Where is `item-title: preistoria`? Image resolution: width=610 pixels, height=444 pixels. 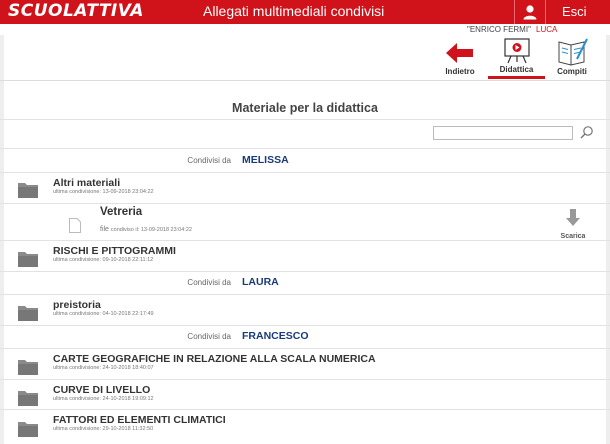 item-title: preistoria is located at coordinates (77, 305).